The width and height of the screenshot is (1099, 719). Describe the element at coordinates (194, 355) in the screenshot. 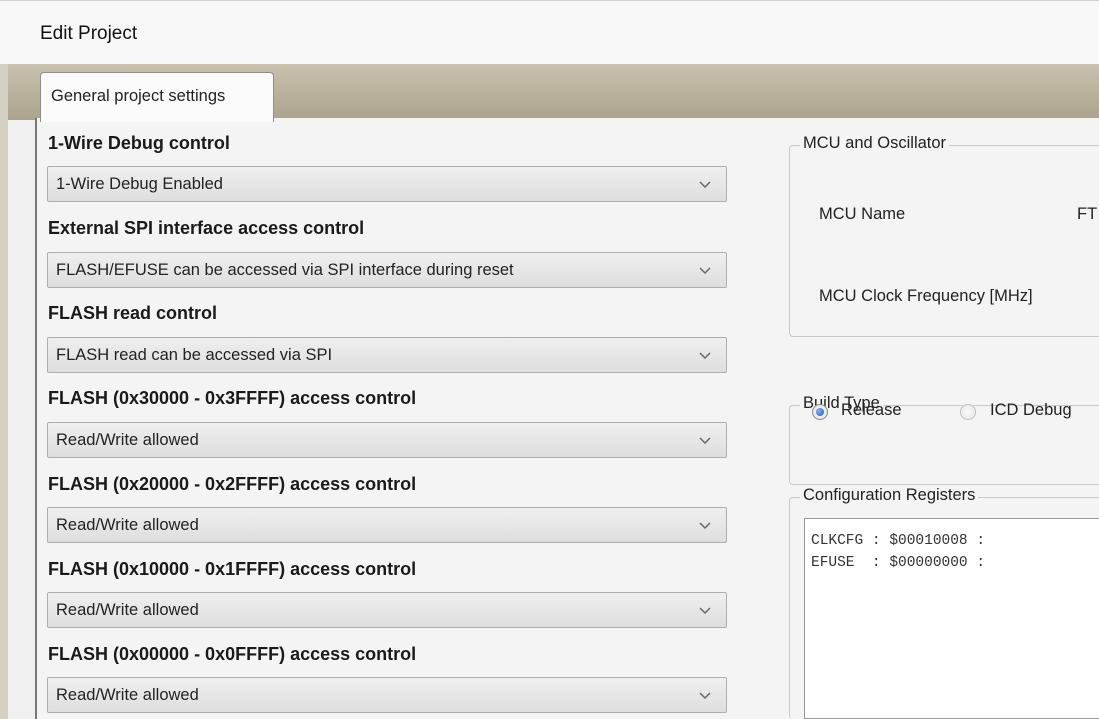

I see `dropdown-value: FLASH read can be accessed via SPI` at that location.